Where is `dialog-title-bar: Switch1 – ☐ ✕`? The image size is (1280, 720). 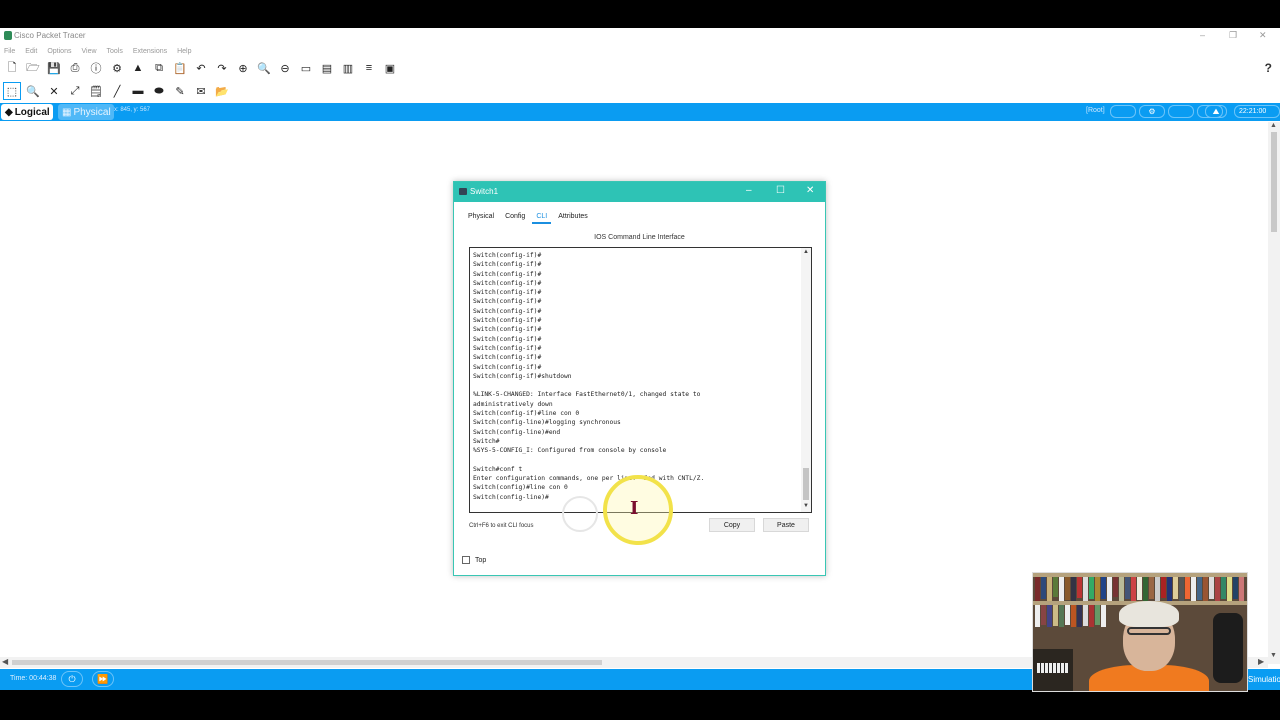
dialog-title-bar: Switch1 – ☐ ✕ is located at coordinates (639, 192).